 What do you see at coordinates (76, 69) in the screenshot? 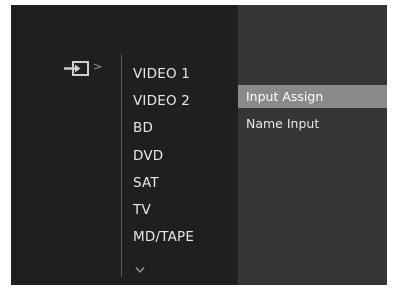
I see `input-source-icon` at bounding box center [76, 69].